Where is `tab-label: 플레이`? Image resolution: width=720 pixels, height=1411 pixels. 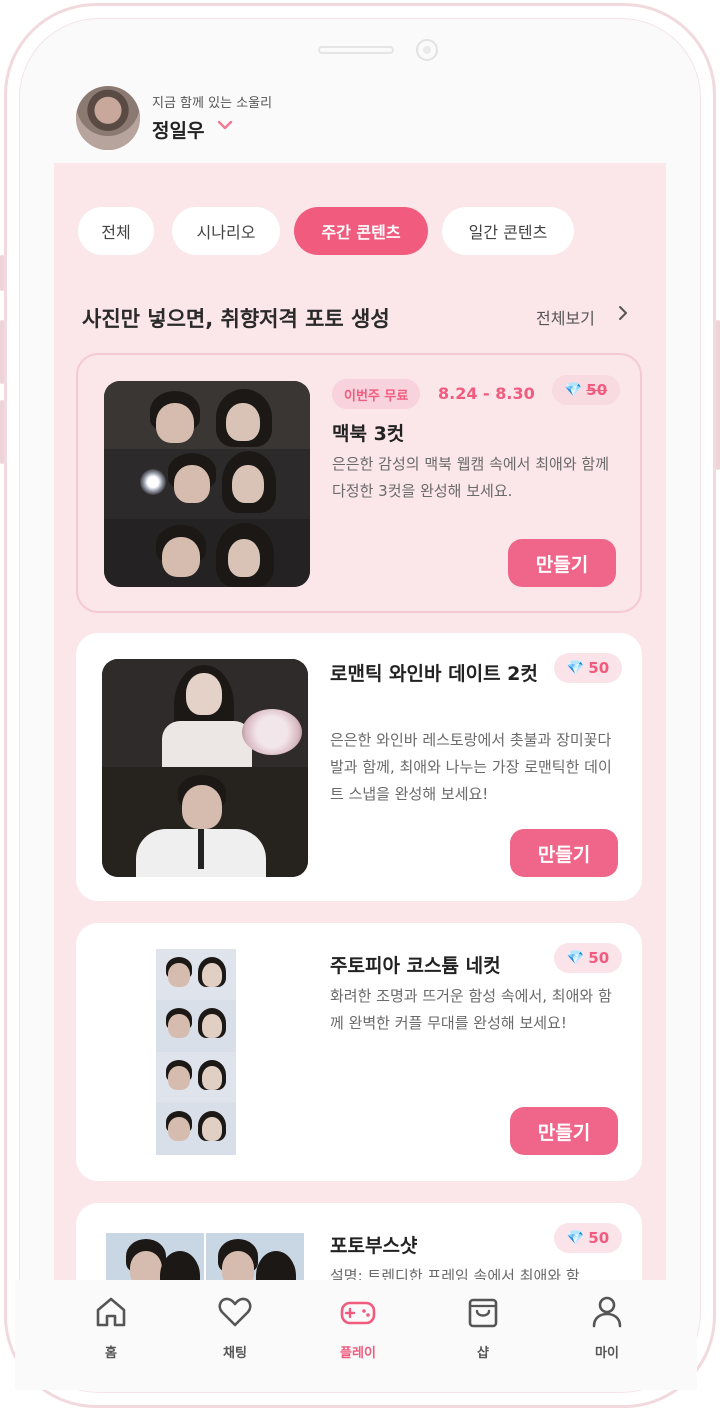
tab-label: 플레이 is located at coordinates (358, 1353).